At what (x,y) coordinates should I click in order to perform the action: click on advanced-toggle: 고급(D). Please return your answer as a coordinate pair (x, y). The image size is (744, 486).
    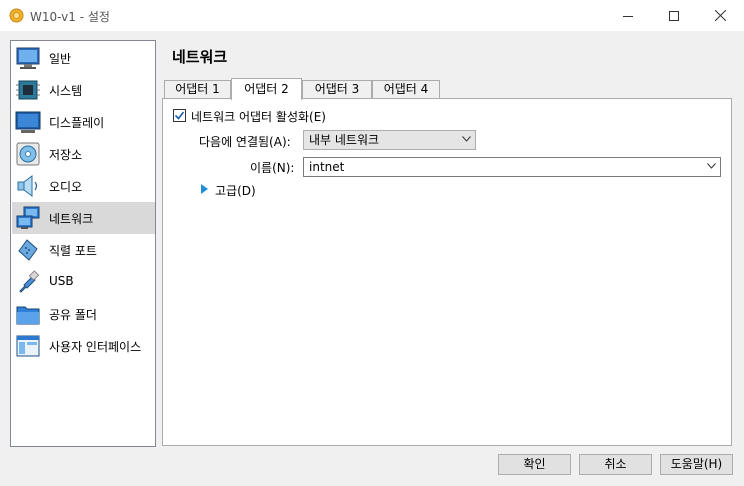
    Looking at the image, I should click on (235, 190).